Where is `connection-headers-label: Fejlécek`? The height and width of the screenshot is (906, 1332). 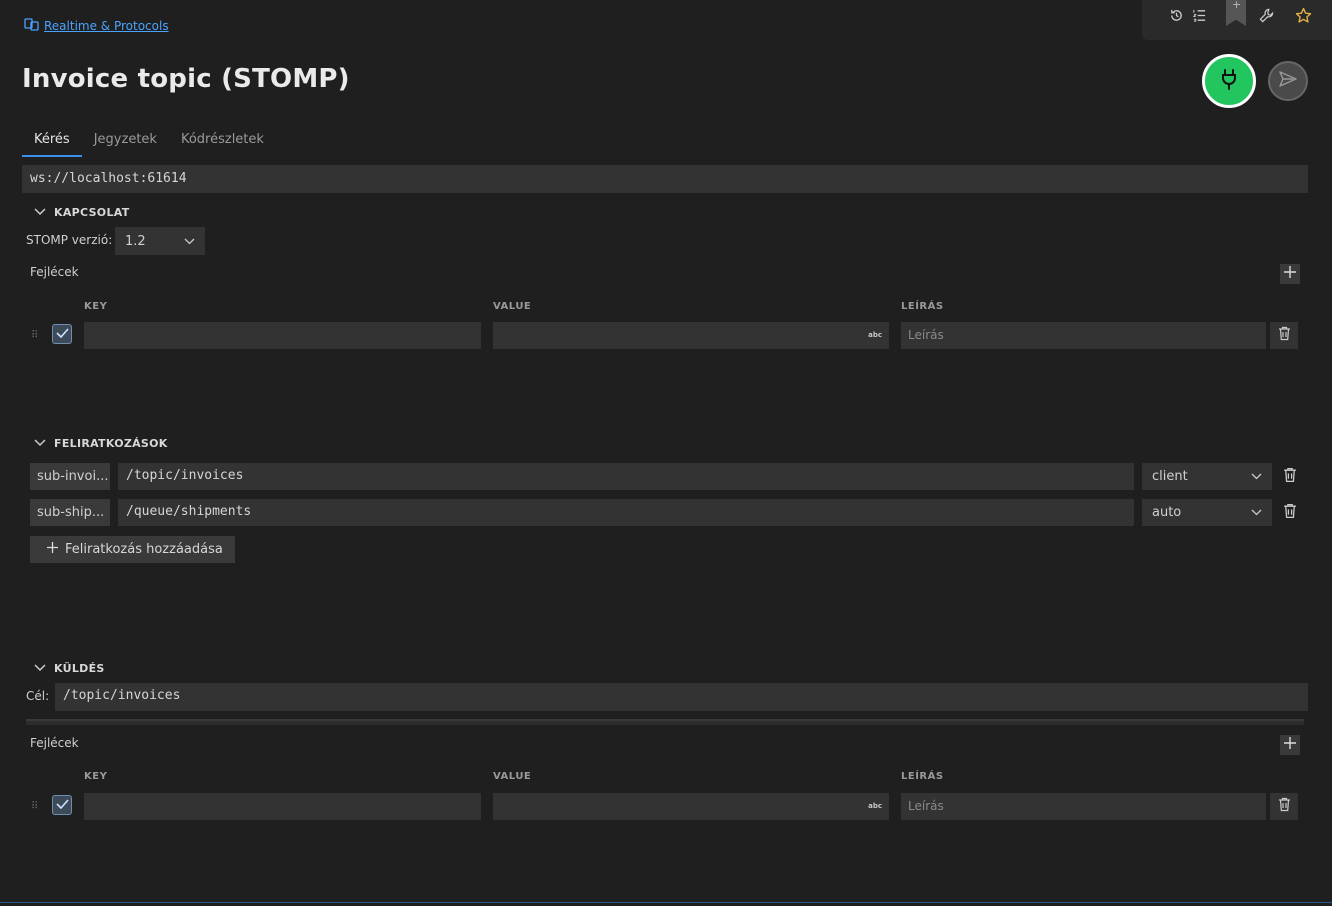 connection-headers-label: Fejlécek is located at coordinates (54, 272).